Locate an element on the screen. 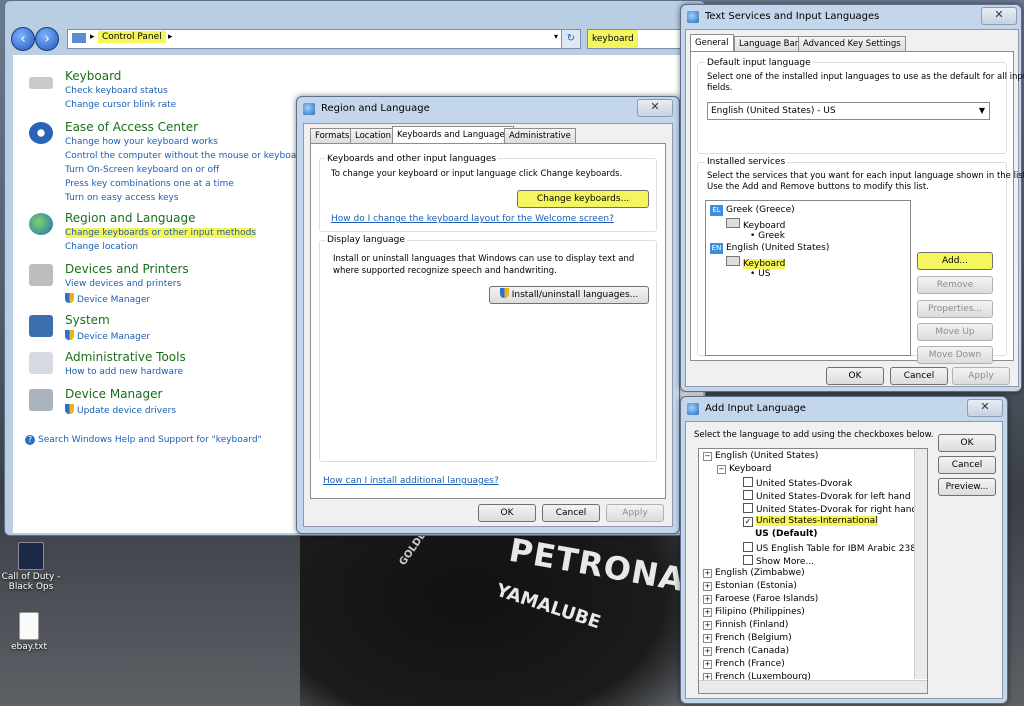 This screenshot has width=1024, height=706. category-title: Keyboard is located at coordinates (93, 76).